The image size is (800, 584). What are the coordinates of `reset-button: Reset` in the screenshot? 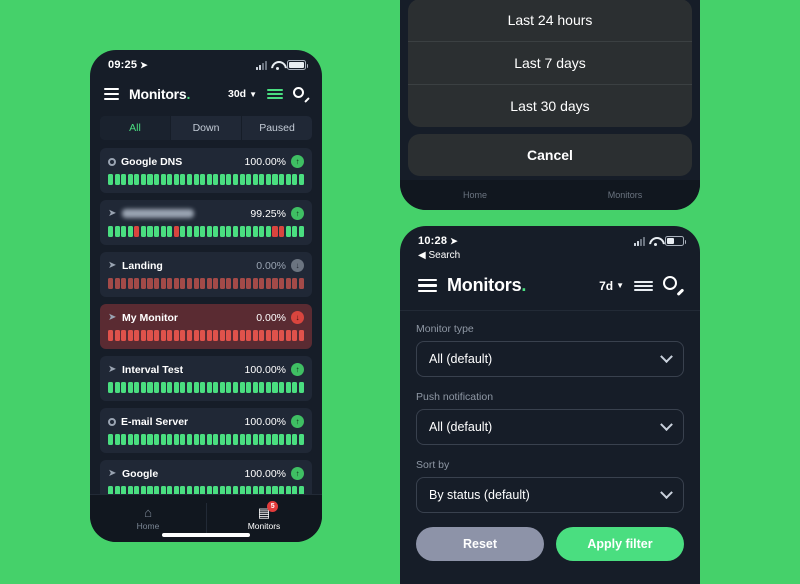 It's located at (480, 544).